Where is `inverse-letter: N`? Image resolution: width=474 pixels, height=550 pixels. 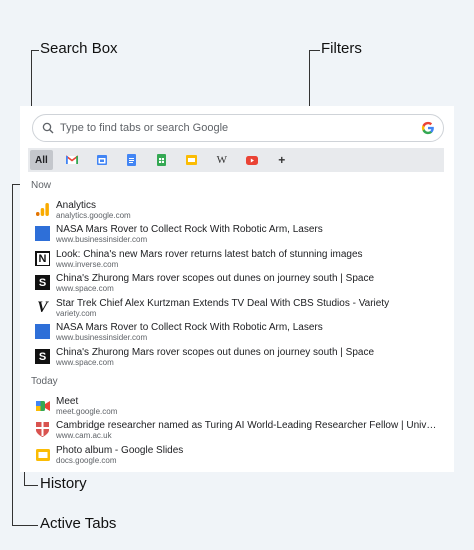 inverse-letter: N is located at coordinates (42, 258).